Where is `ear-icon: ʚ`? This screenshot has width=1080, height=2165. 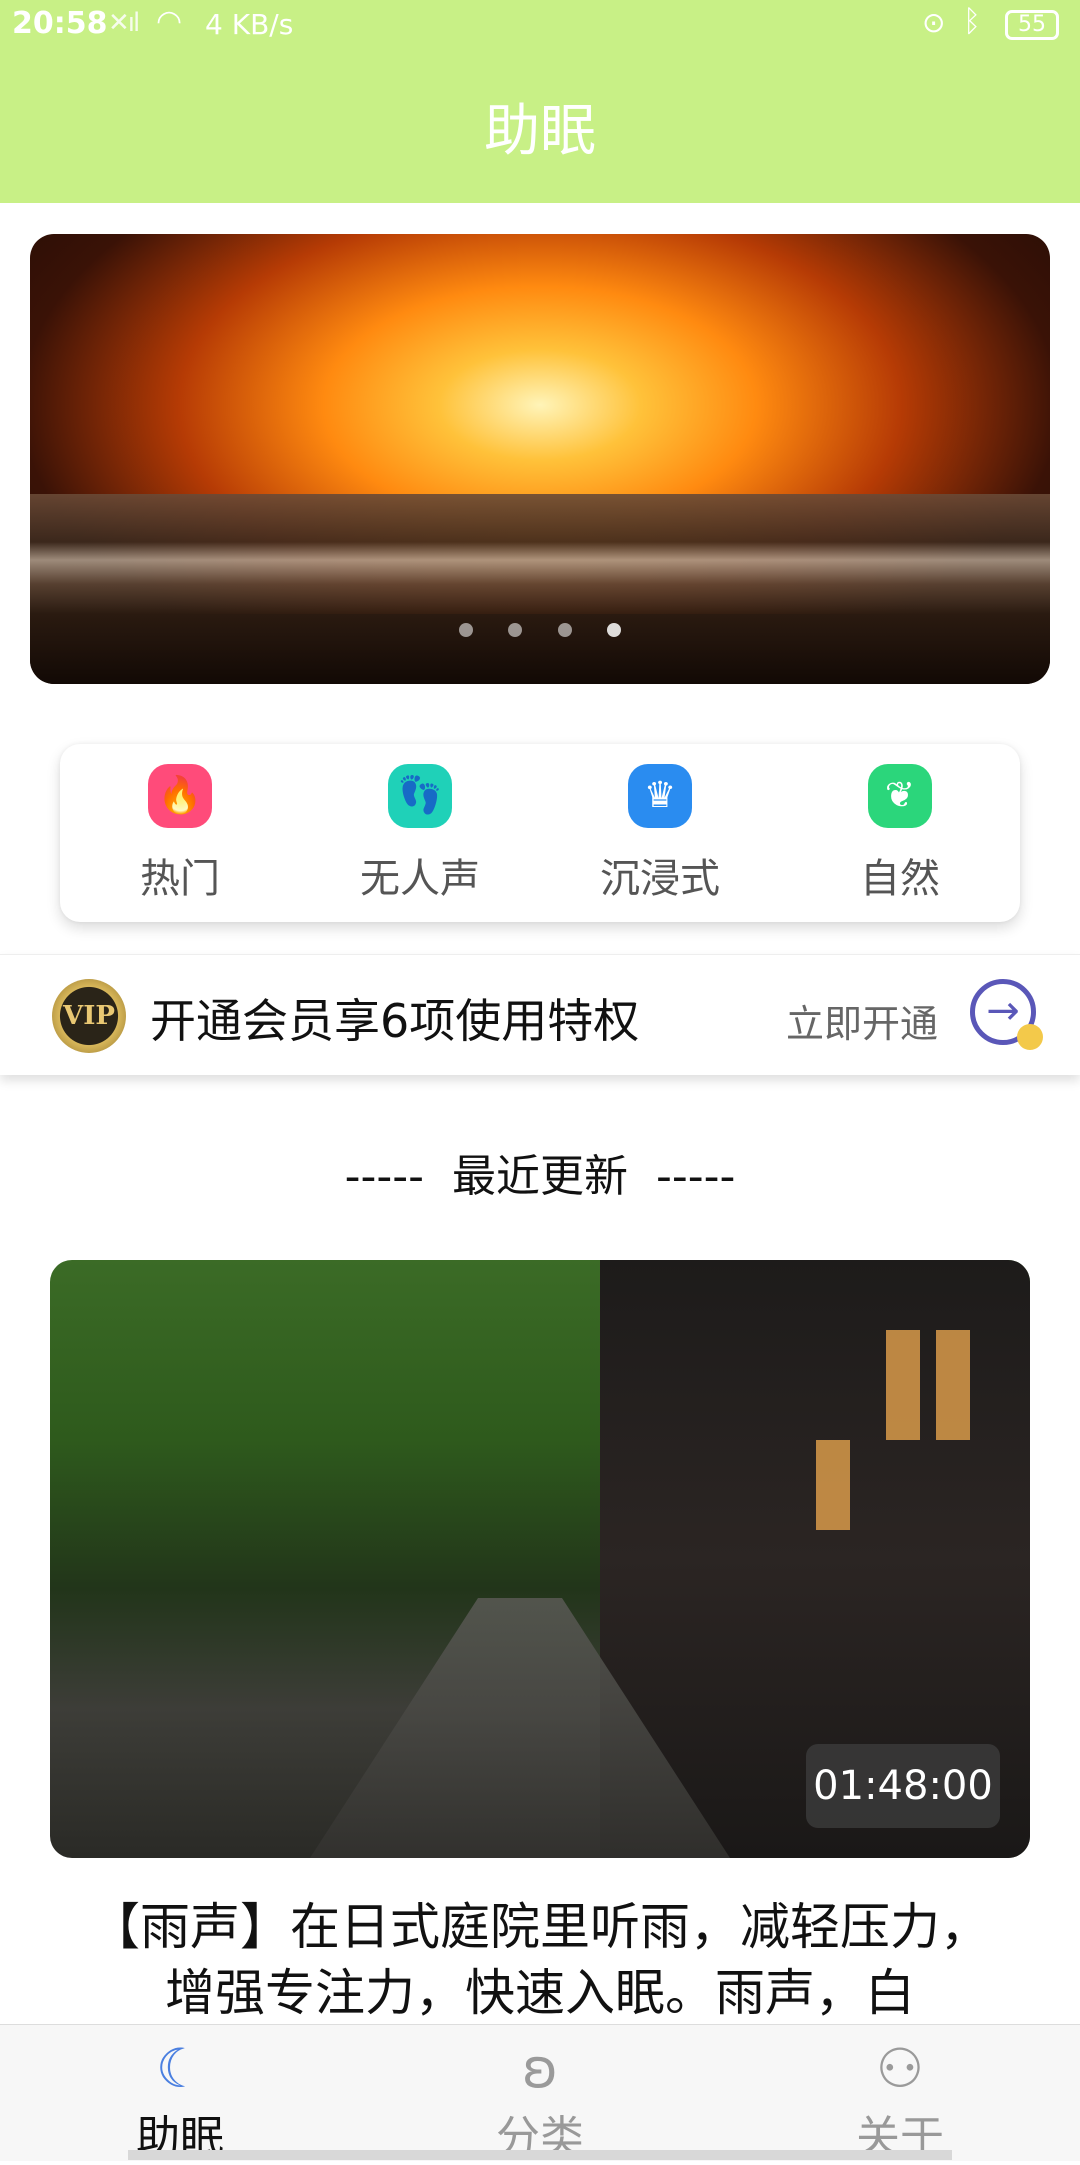
ear-icon: ʚ is located at coordinates (540, 2068).